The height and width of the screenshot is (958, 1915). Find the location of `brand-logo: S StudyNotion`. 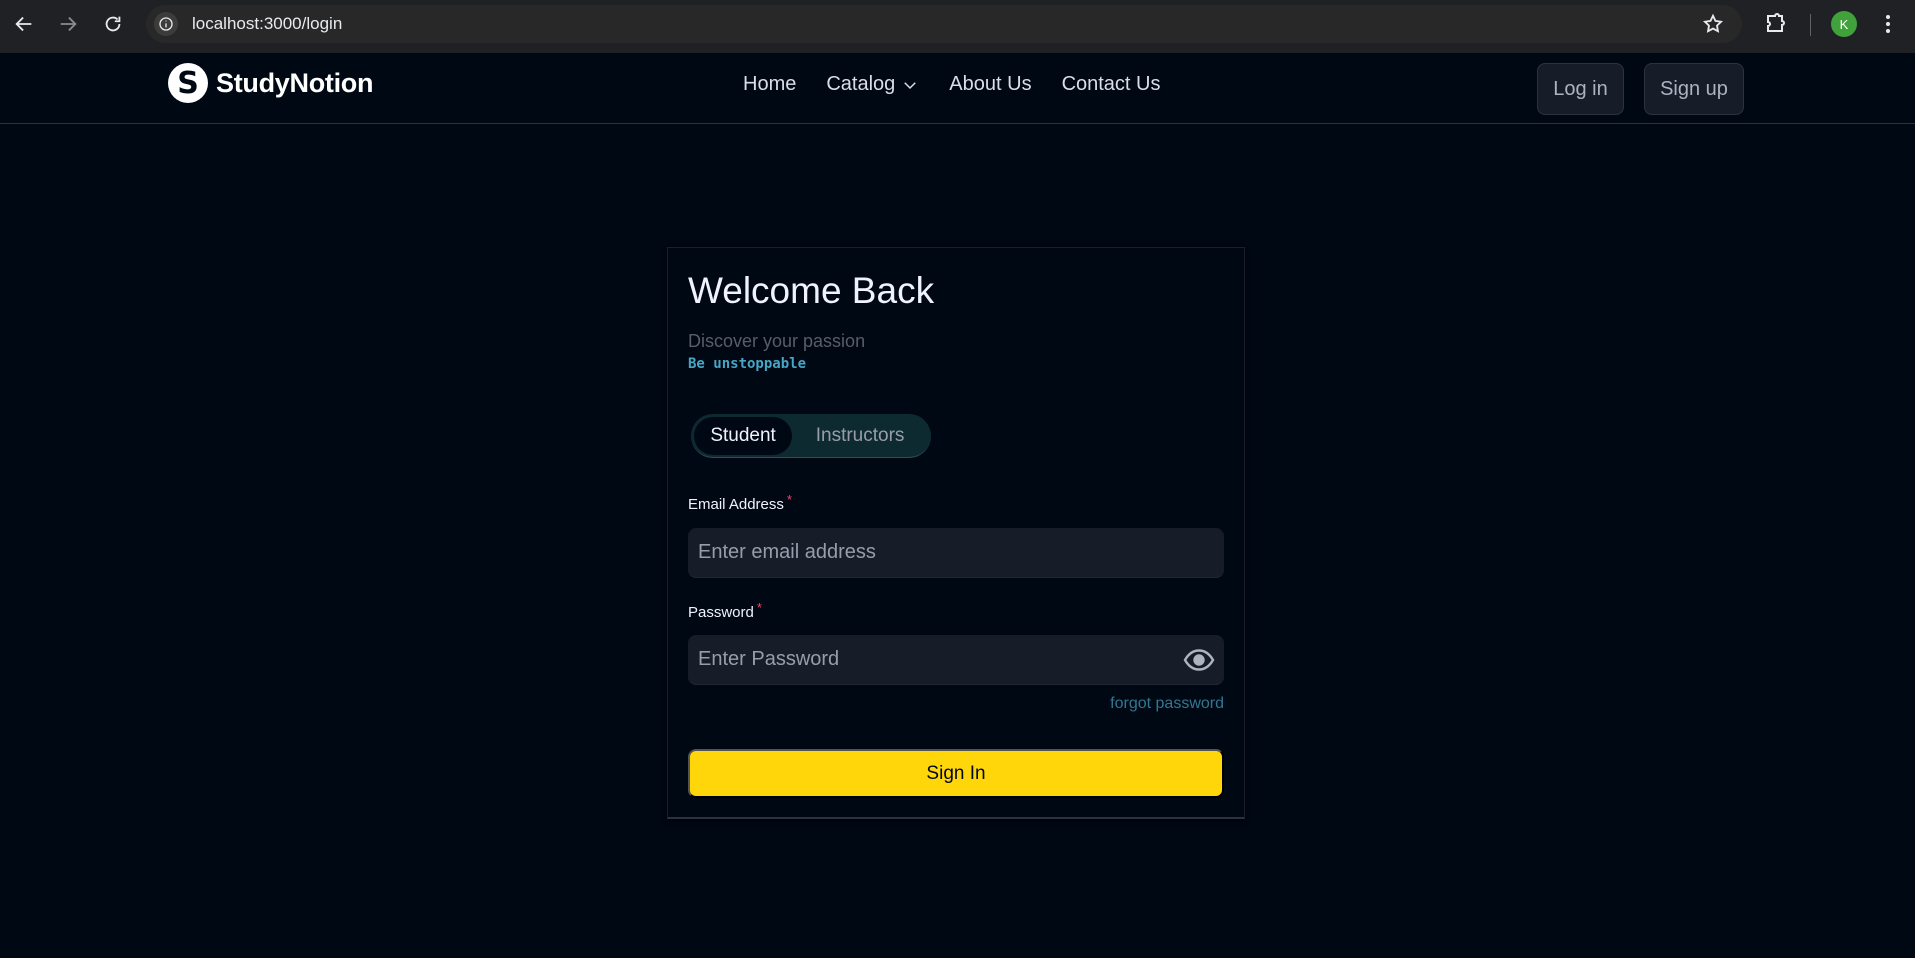

brand-logo: S StudyNotion is located at coordinates (270, 83).